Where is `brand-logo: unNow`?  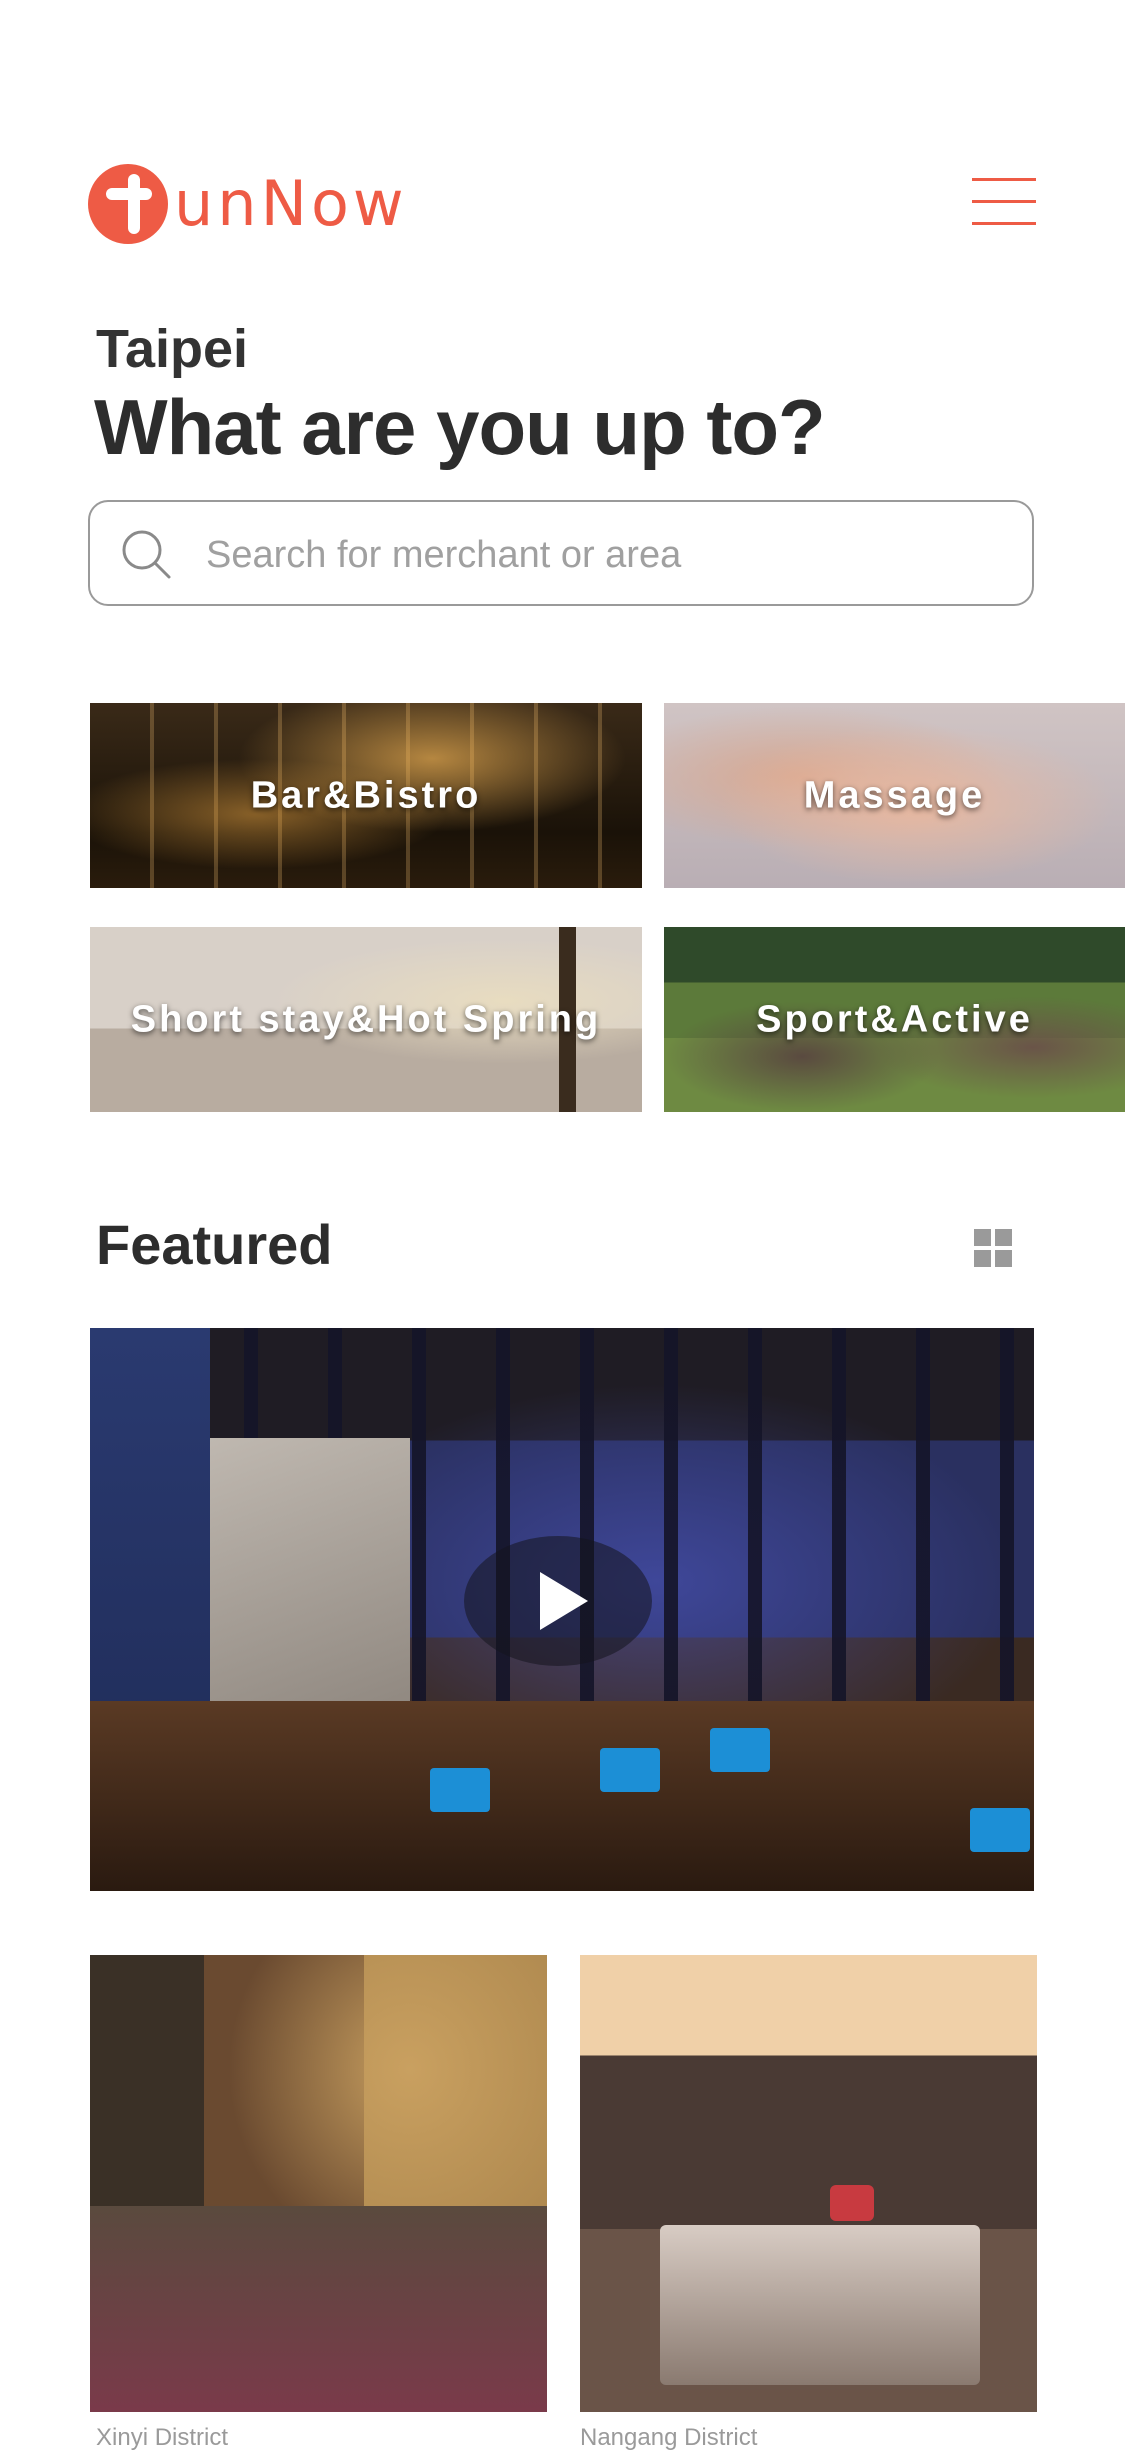 brand-logo: unNow is located at coordinates (246, 202).